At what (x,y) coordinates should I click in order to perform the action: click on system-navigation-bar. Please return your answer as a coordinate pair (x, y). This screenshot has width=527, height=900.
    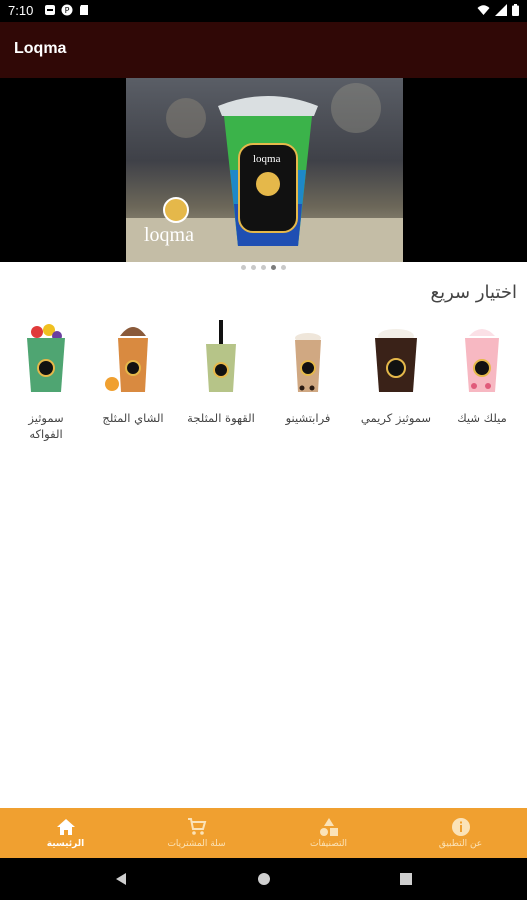
    Looking at the image, I should click on (263, 879).